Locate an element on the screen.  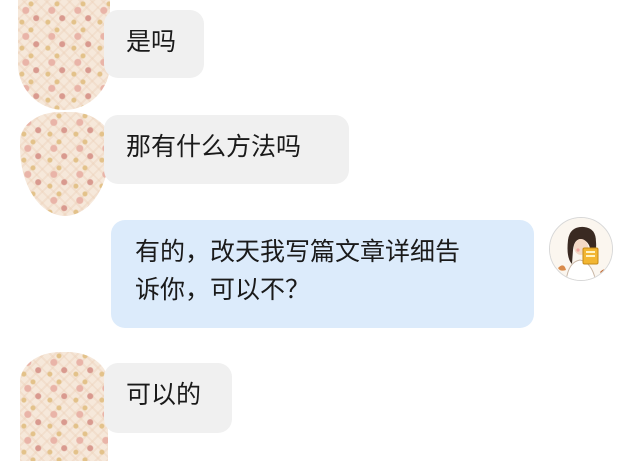
incoming-message-bubble: 是吗 is located at coordinates (154, 44).